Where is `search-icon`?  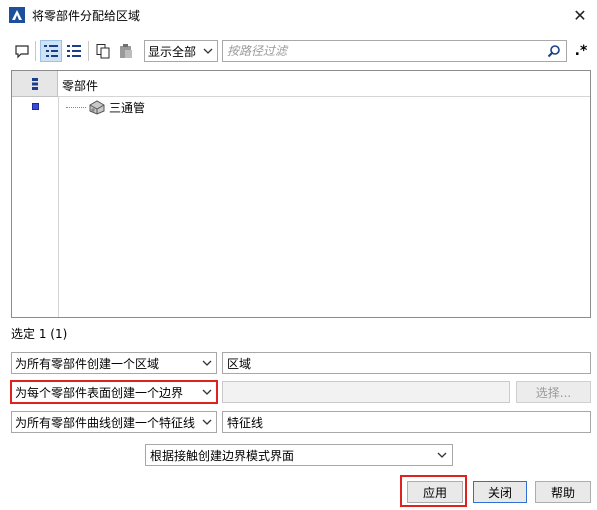 search-icon is located at coordinates (554, 51).